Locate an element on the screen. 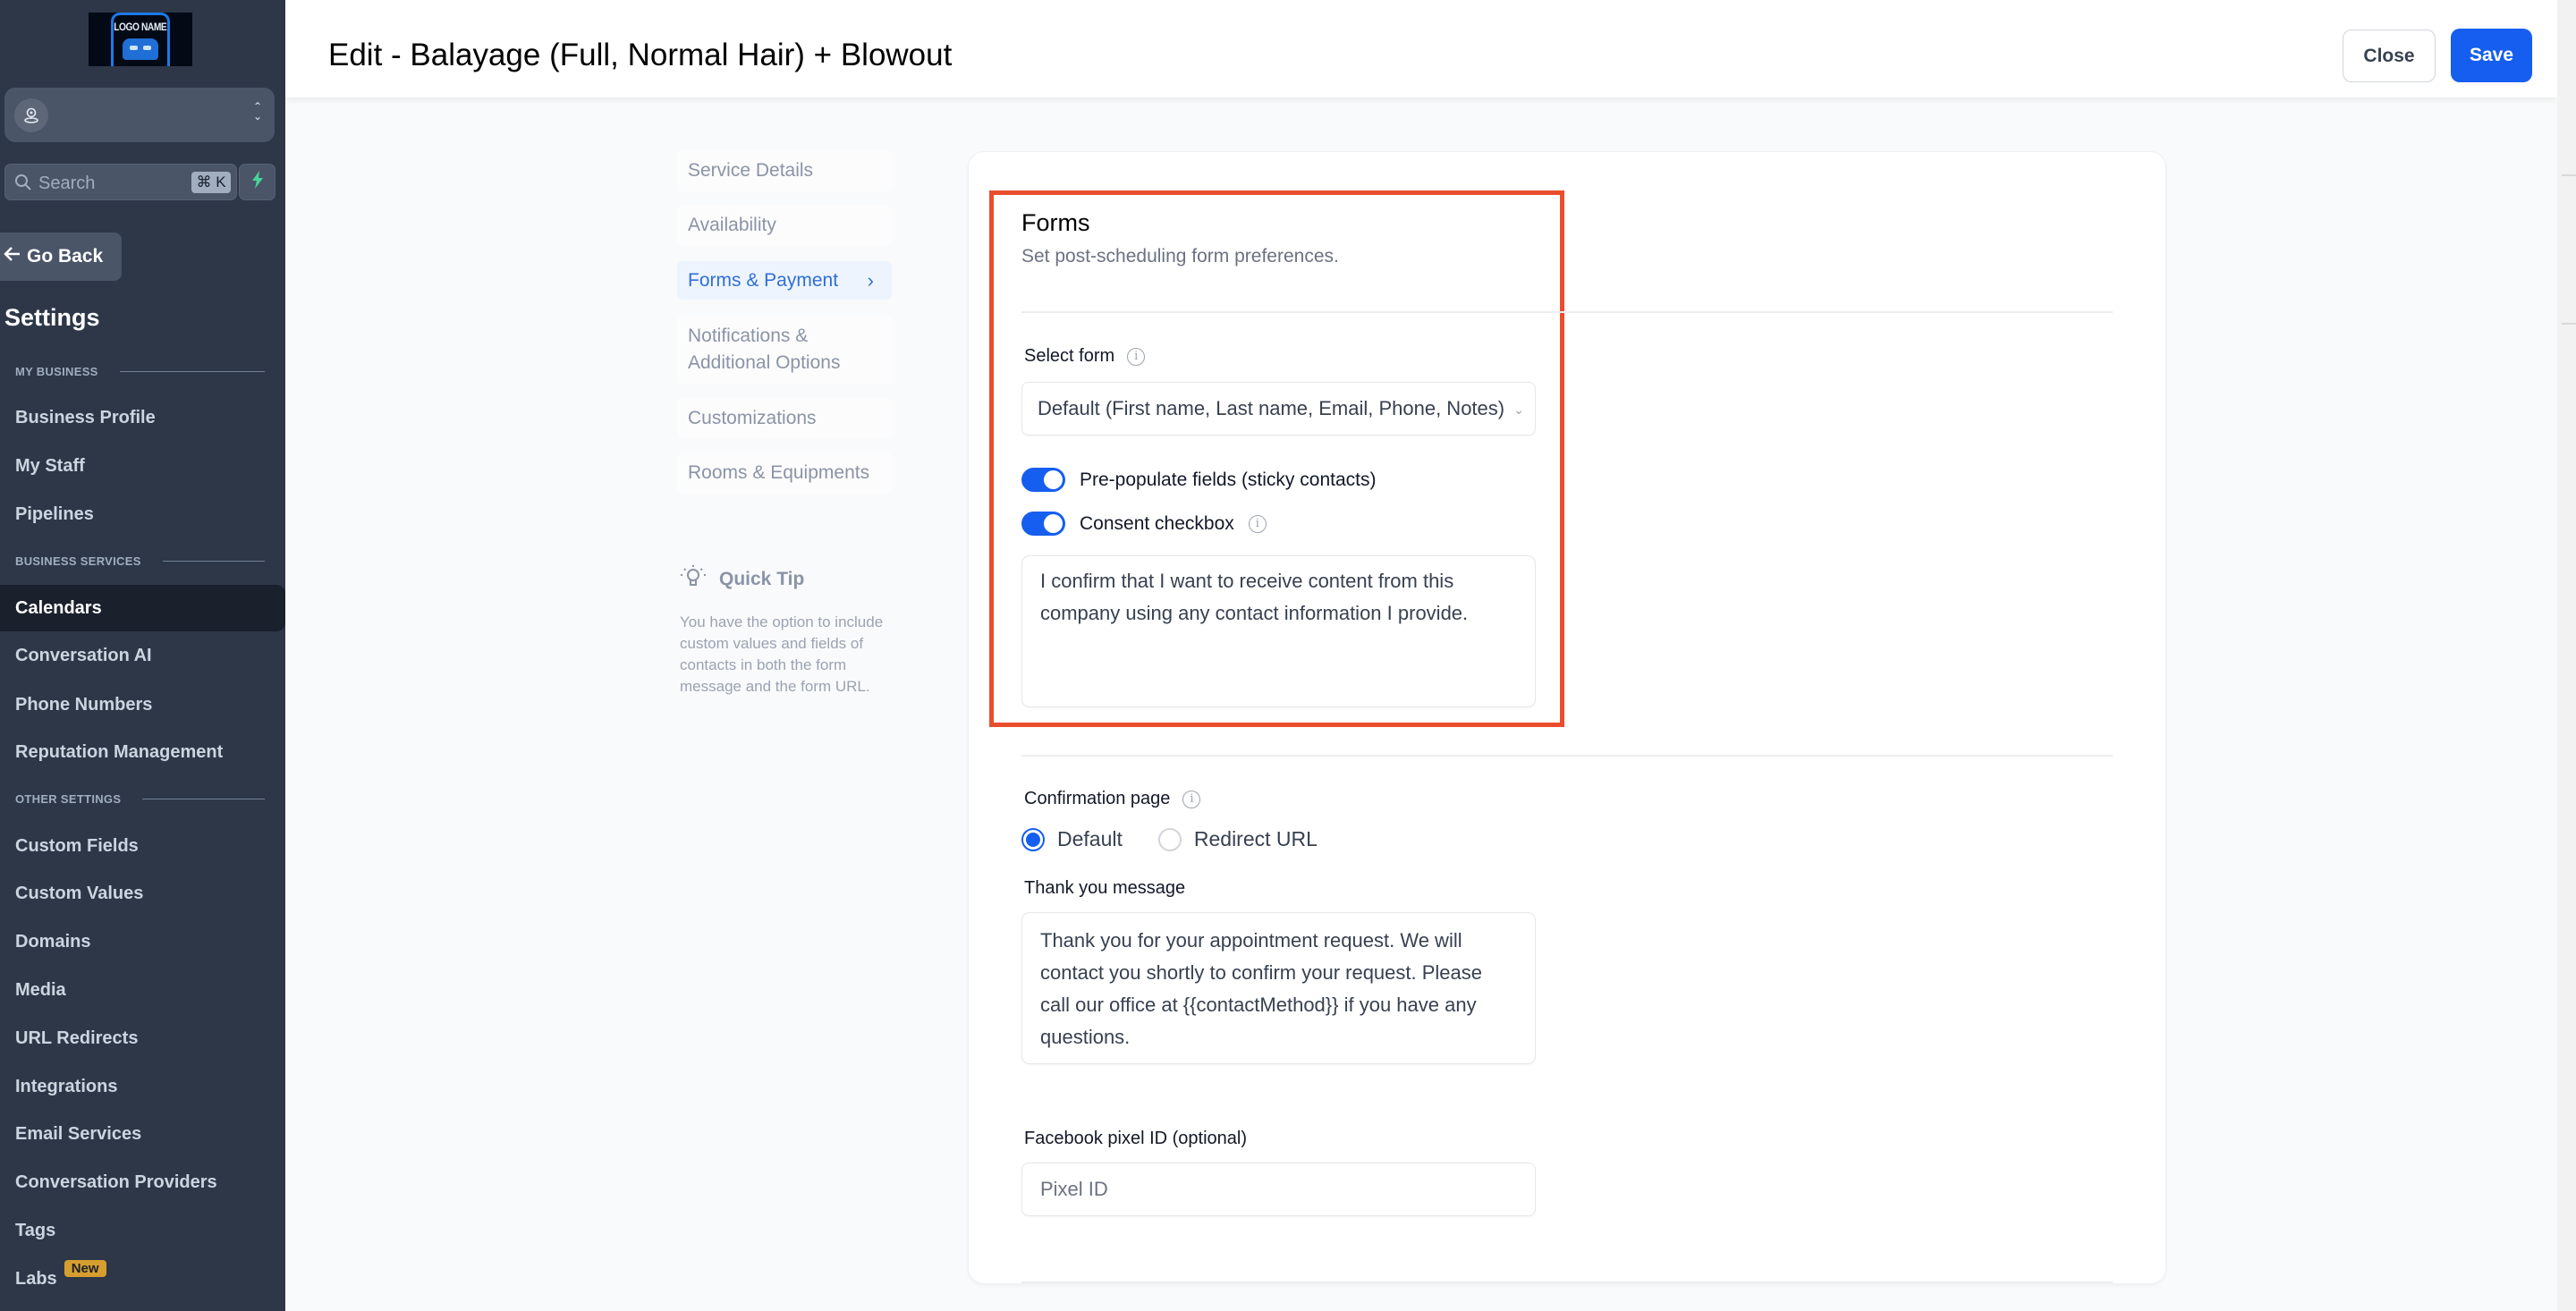  quick-actions-button is located at coordinates (257, 182).